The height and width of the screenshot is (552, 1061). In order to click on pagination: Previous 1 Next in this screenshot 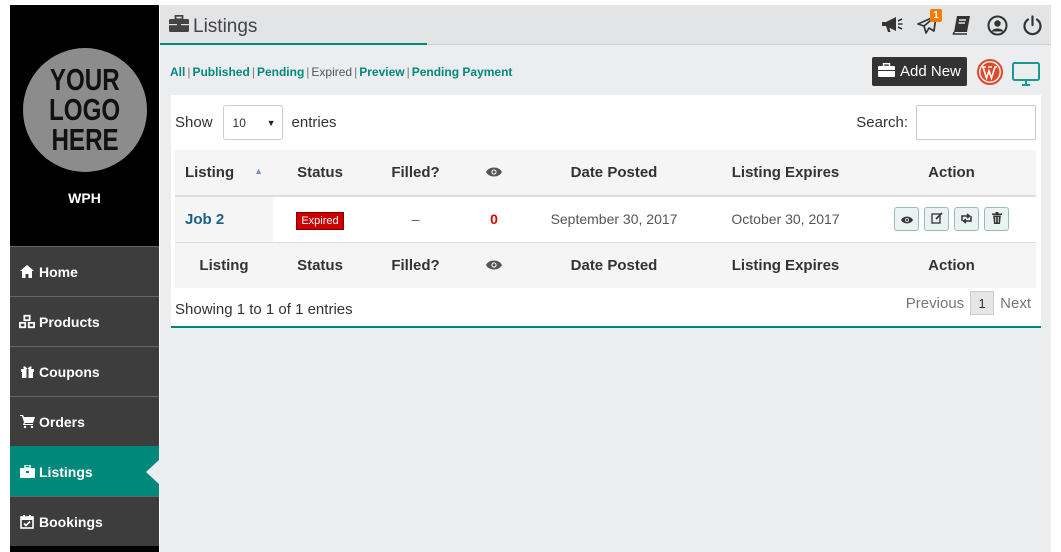, I will do `click(968, 303)`.